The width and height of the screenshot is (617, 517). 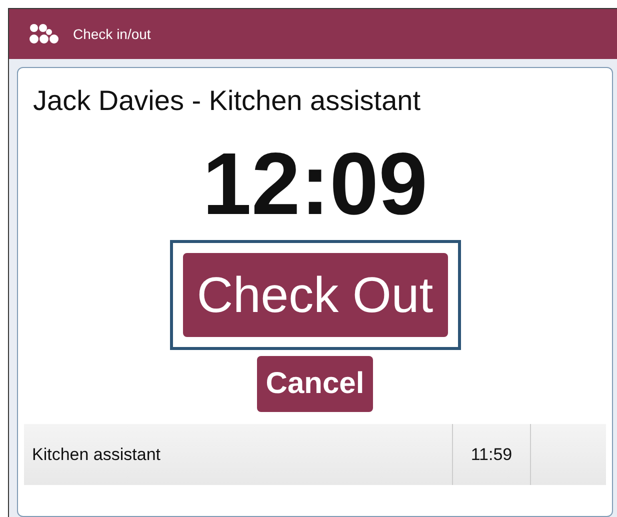 What do you see at coordinates (315, 184) in the screenshot?
I see `clock-time: 12:09` at bounding box center [315, 184].